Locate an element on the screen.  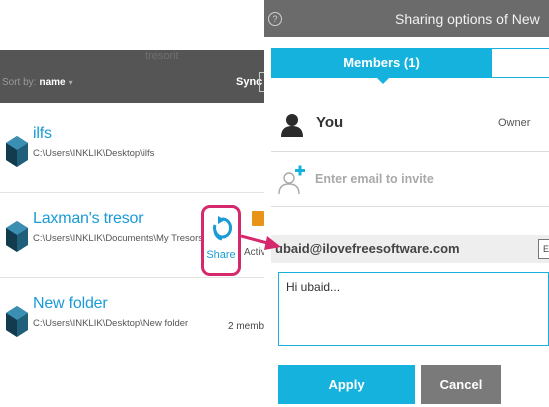
invited-email-row: ubaid@ilovefreesoftware.com E is located at coordinates (410, 249).